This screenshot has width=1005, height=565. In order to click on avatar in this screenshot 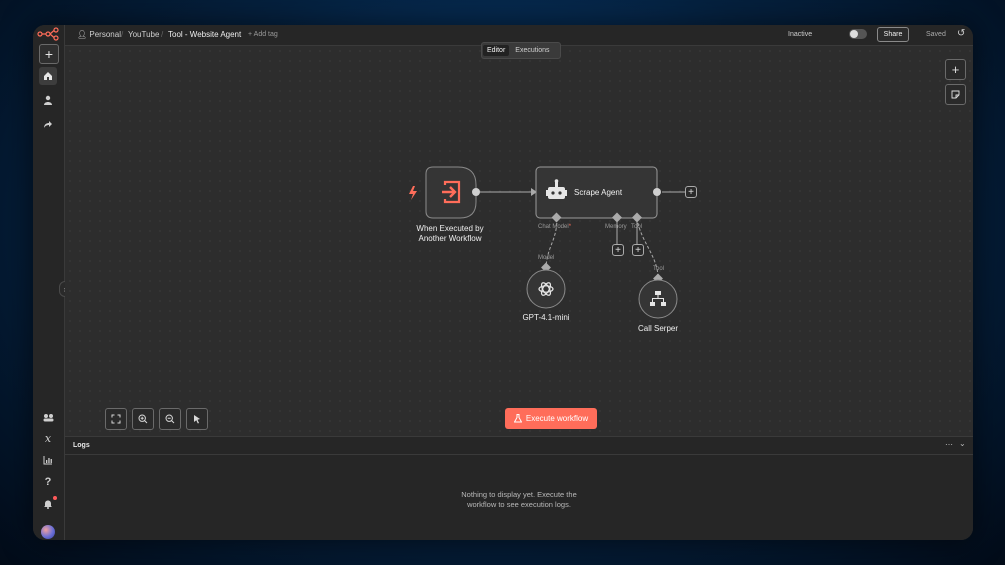, I will do `click(48, 532)`.